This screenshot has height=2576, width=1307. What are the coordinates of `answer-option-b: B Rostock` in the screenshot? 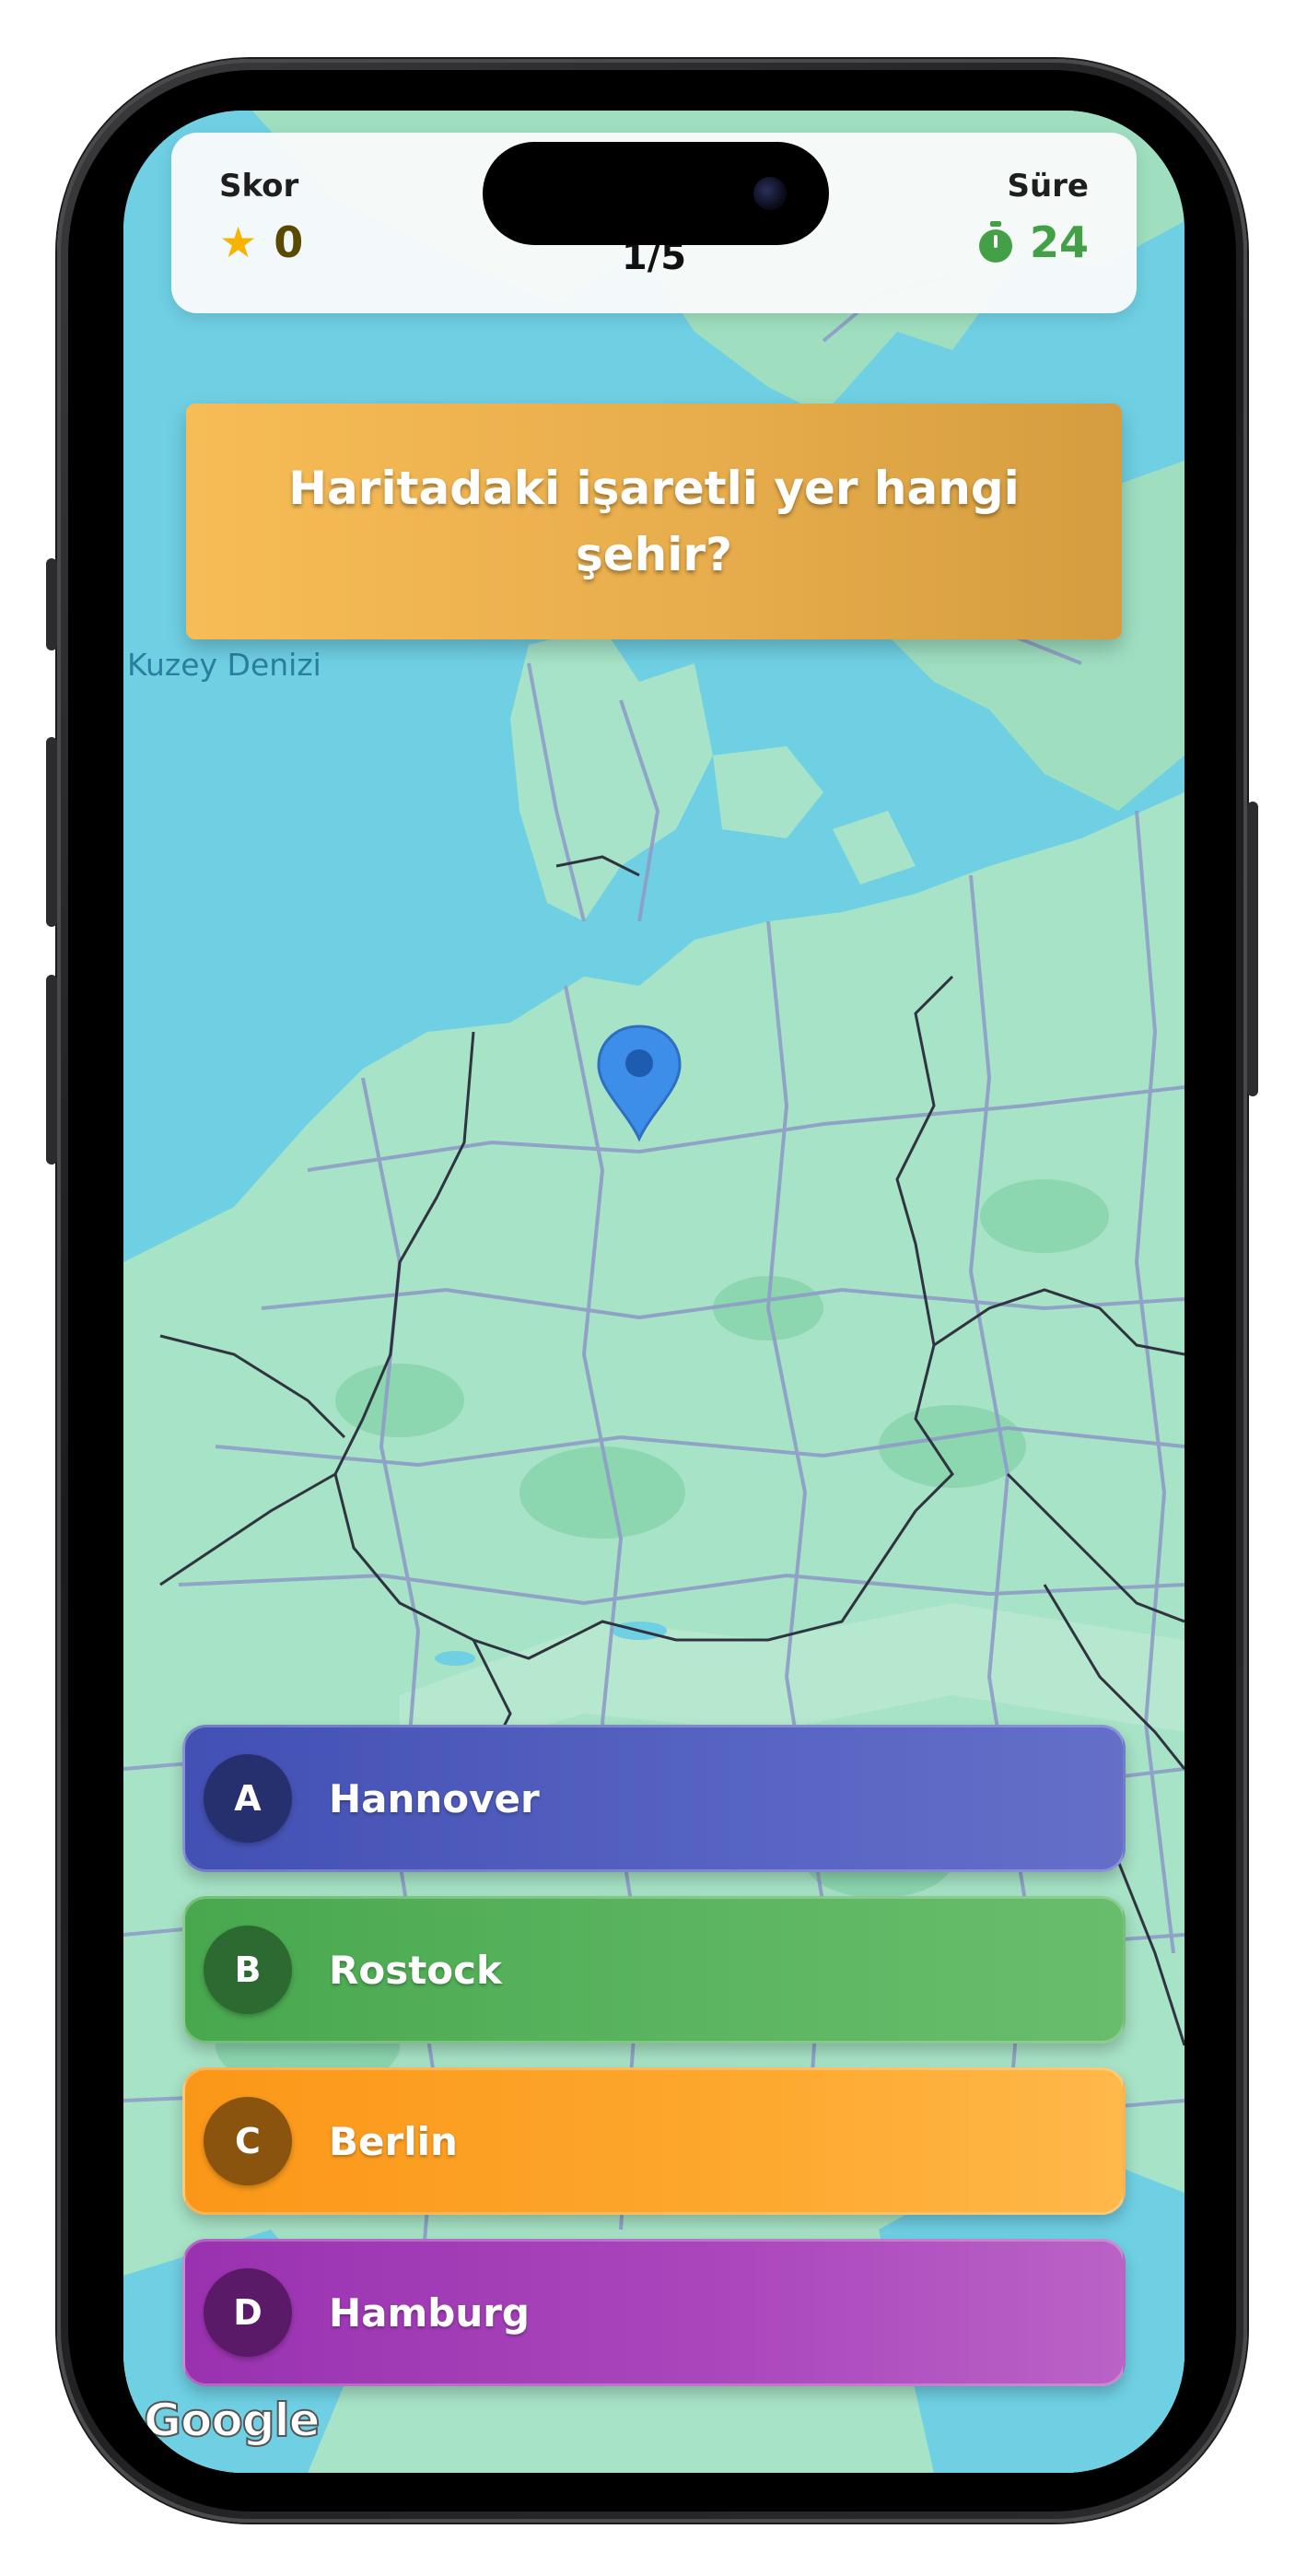 It's located at (654, 1970).